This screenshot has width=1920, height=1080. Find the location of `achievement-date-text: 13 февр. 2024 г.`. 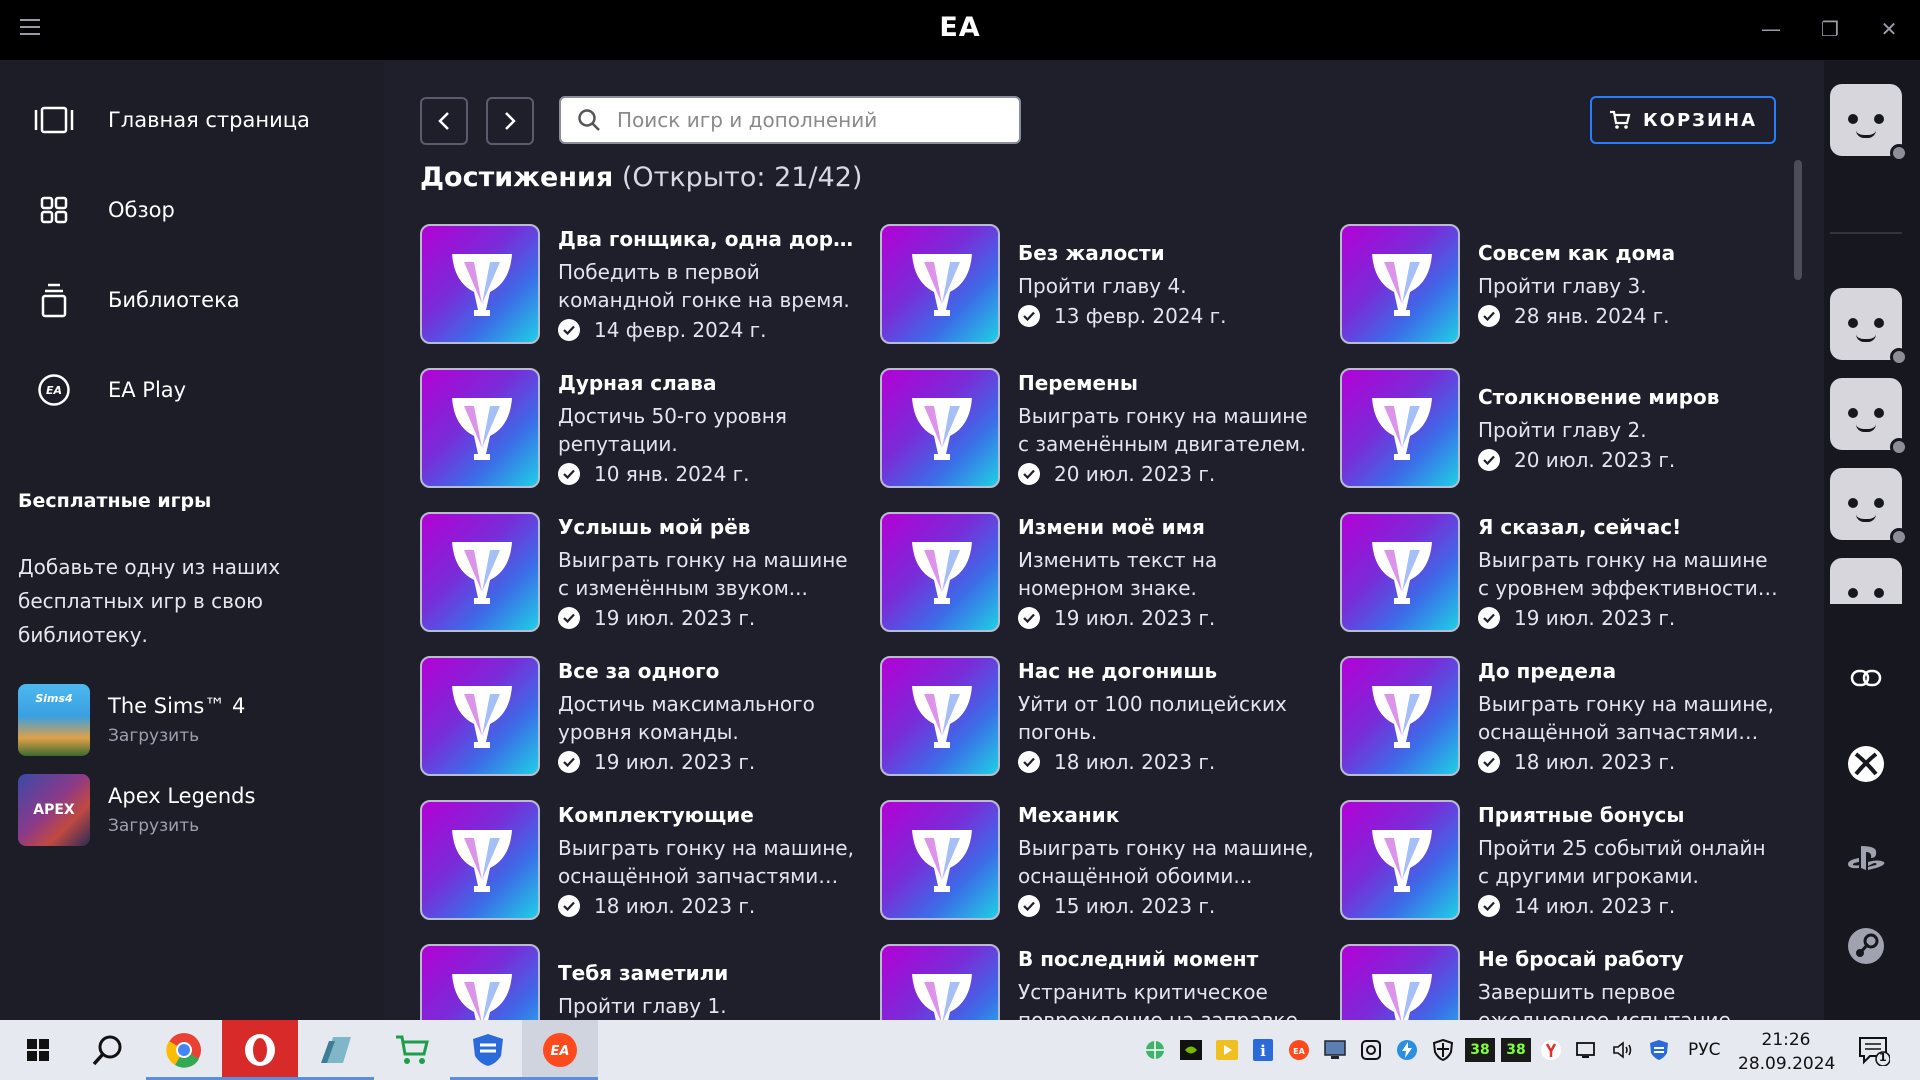

achievement-date-text: 13 февр. 2024 г. is located at coordinates (1140, 316).